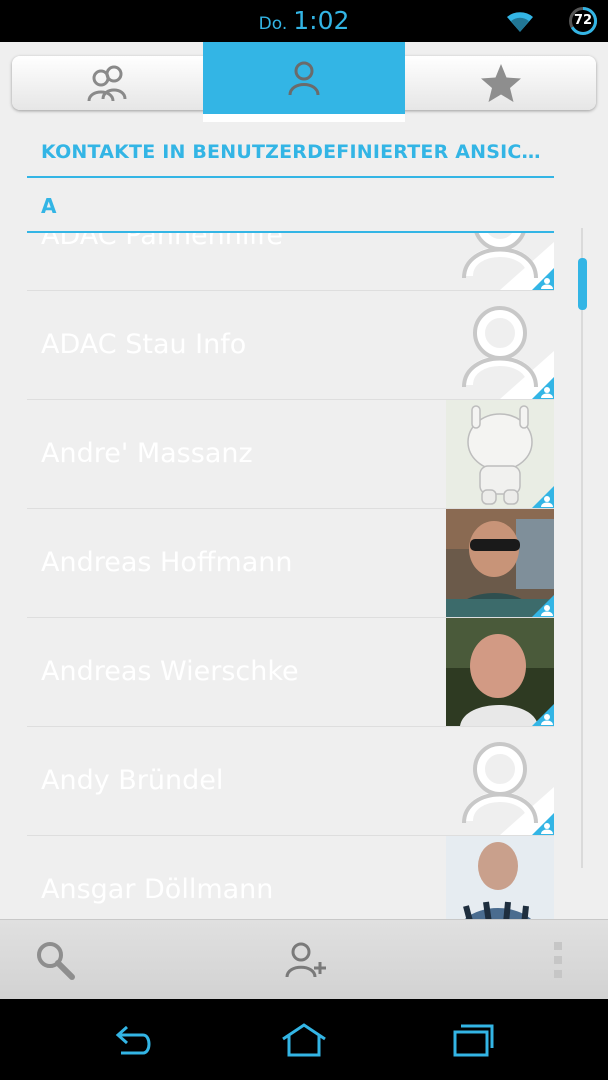 This screenshot has width=608, height=1080. What do you see at coordinates (132, 780) in the screenshot?
I see `contact-name: Andy Bründel` at bounding box center [132, 780].